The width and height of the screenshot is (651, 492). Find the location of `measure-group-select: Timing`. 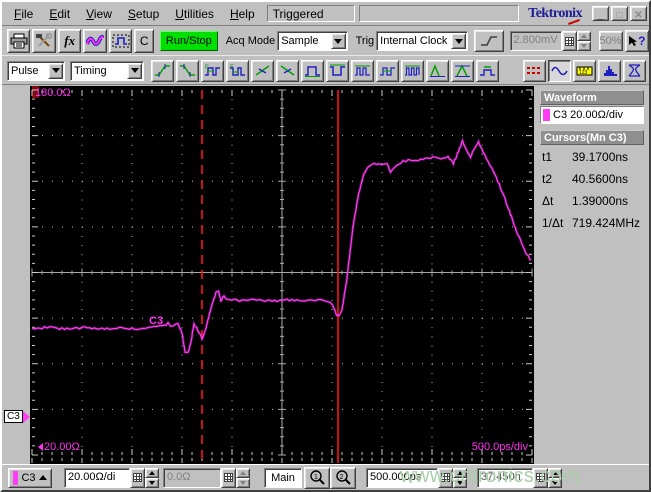

measure-group-select: Timing is located at coordinates (107, 70).